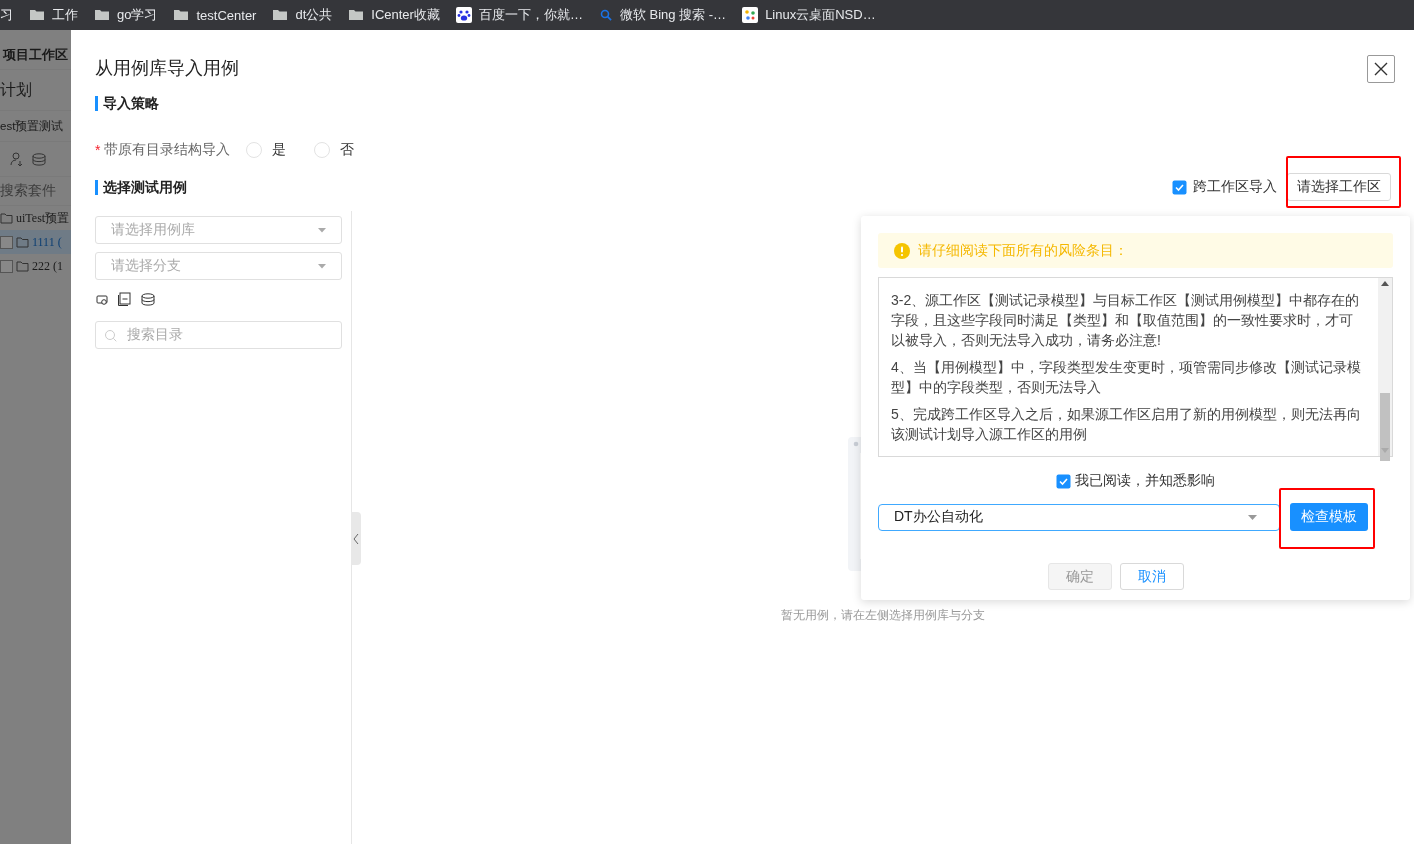 The height and width of the screenshot is (844, 1414). What do you see at coordinates (102, 299) in the screenshot?
I see `folder-view-icon` at bounding box center [102, 299].